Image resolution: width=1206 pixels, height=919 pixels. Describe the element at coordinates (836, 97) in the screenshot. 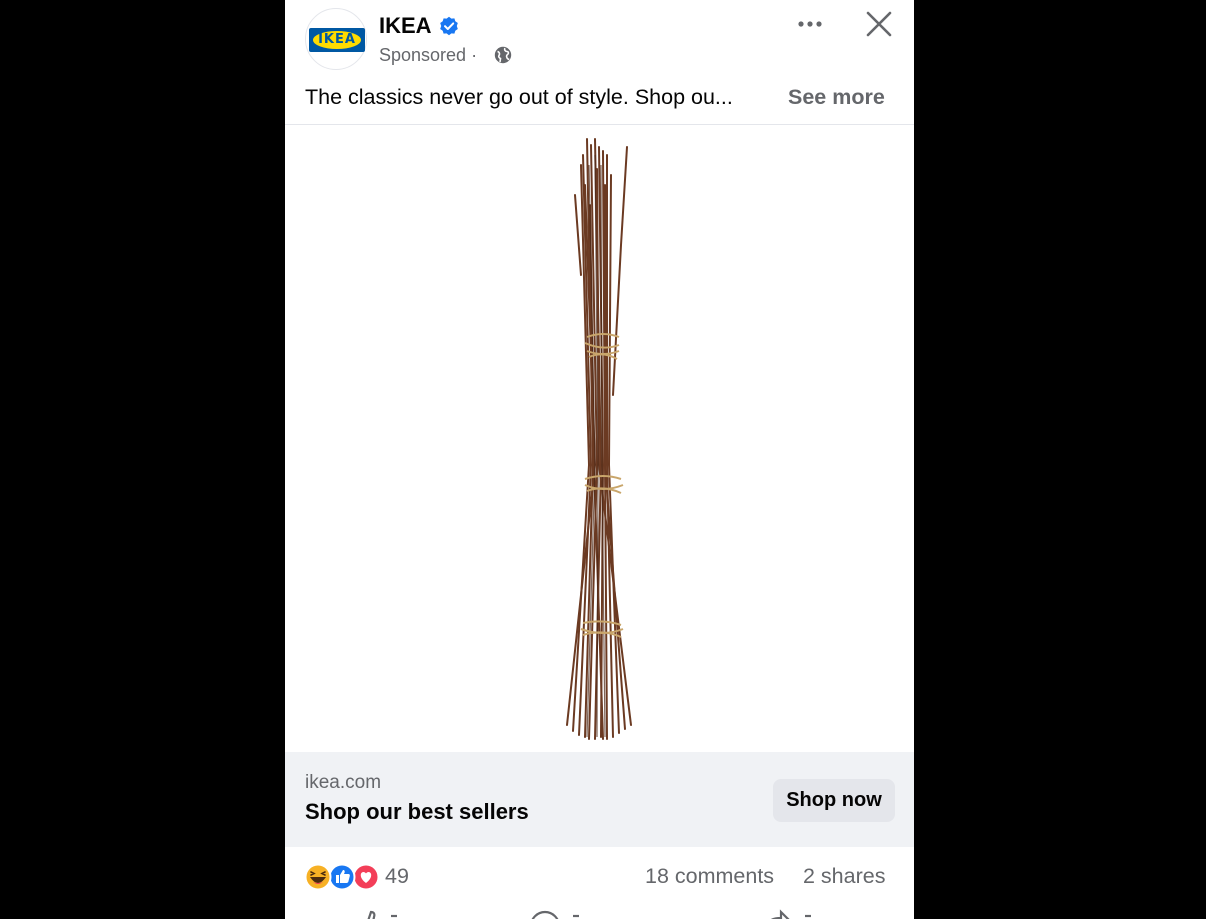

I see `see-more-link: See more` at that location.